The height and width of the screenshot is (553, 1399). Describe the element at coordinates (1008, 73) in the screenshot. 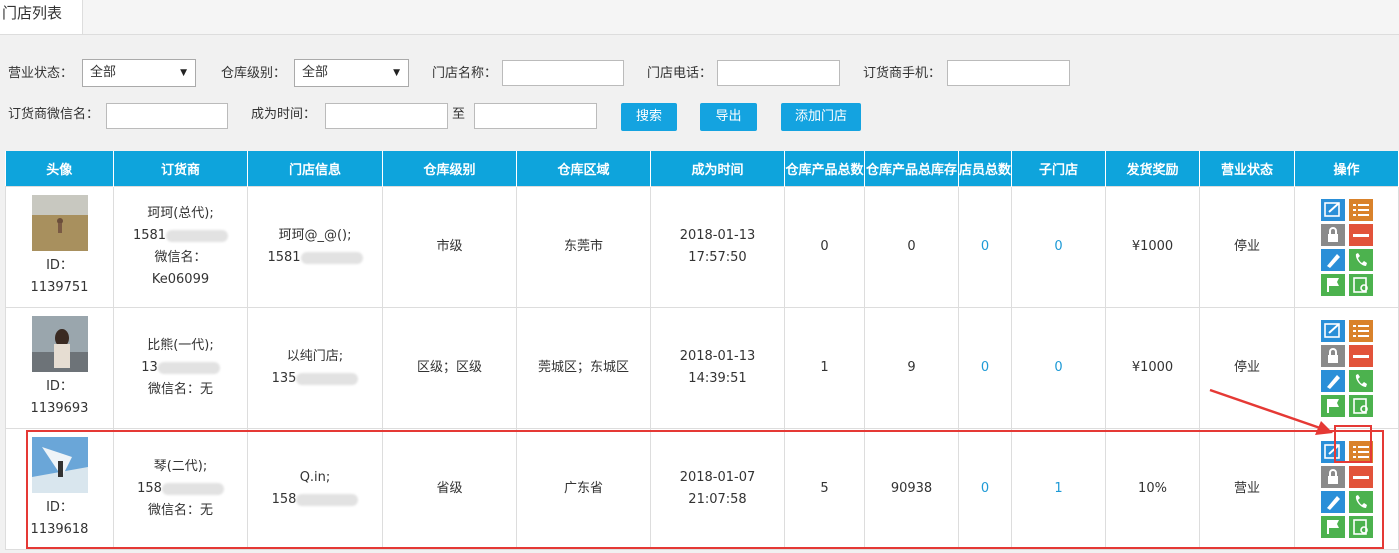

I see `dealer-phone-input` at that location.